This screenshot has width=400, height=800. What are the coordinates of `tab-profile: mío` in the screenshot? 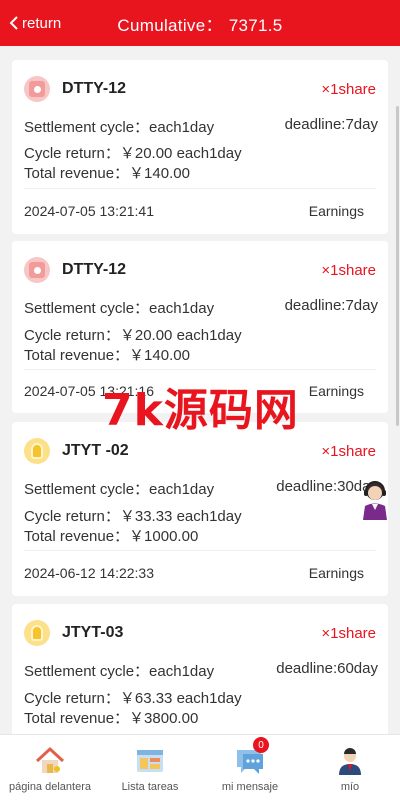 It's located at (350, 767).